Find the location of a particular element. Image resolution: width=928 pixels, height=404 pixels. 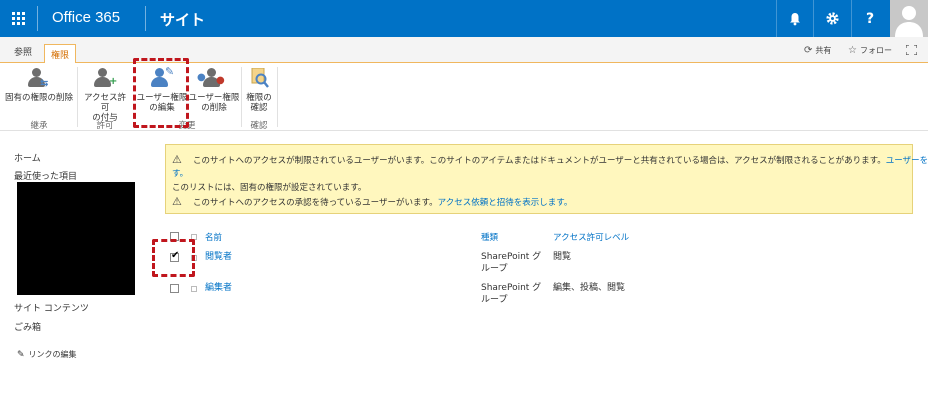

redacted-area is located at coordinates (76, 238).